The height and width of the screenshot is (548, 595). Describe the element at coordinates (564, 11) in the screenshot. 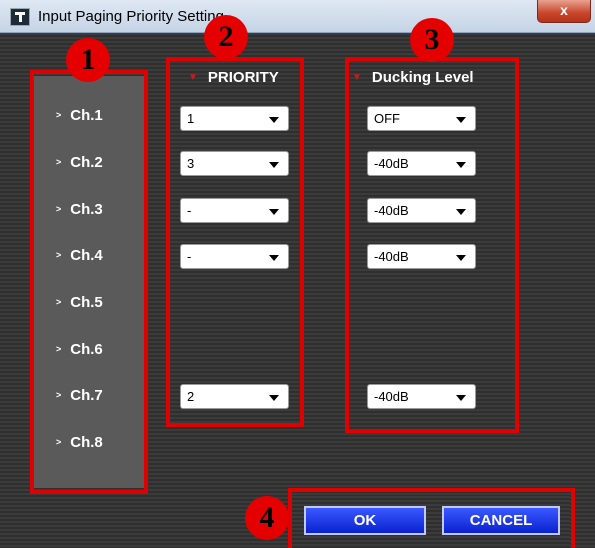

I see `close-button: x` at that location.